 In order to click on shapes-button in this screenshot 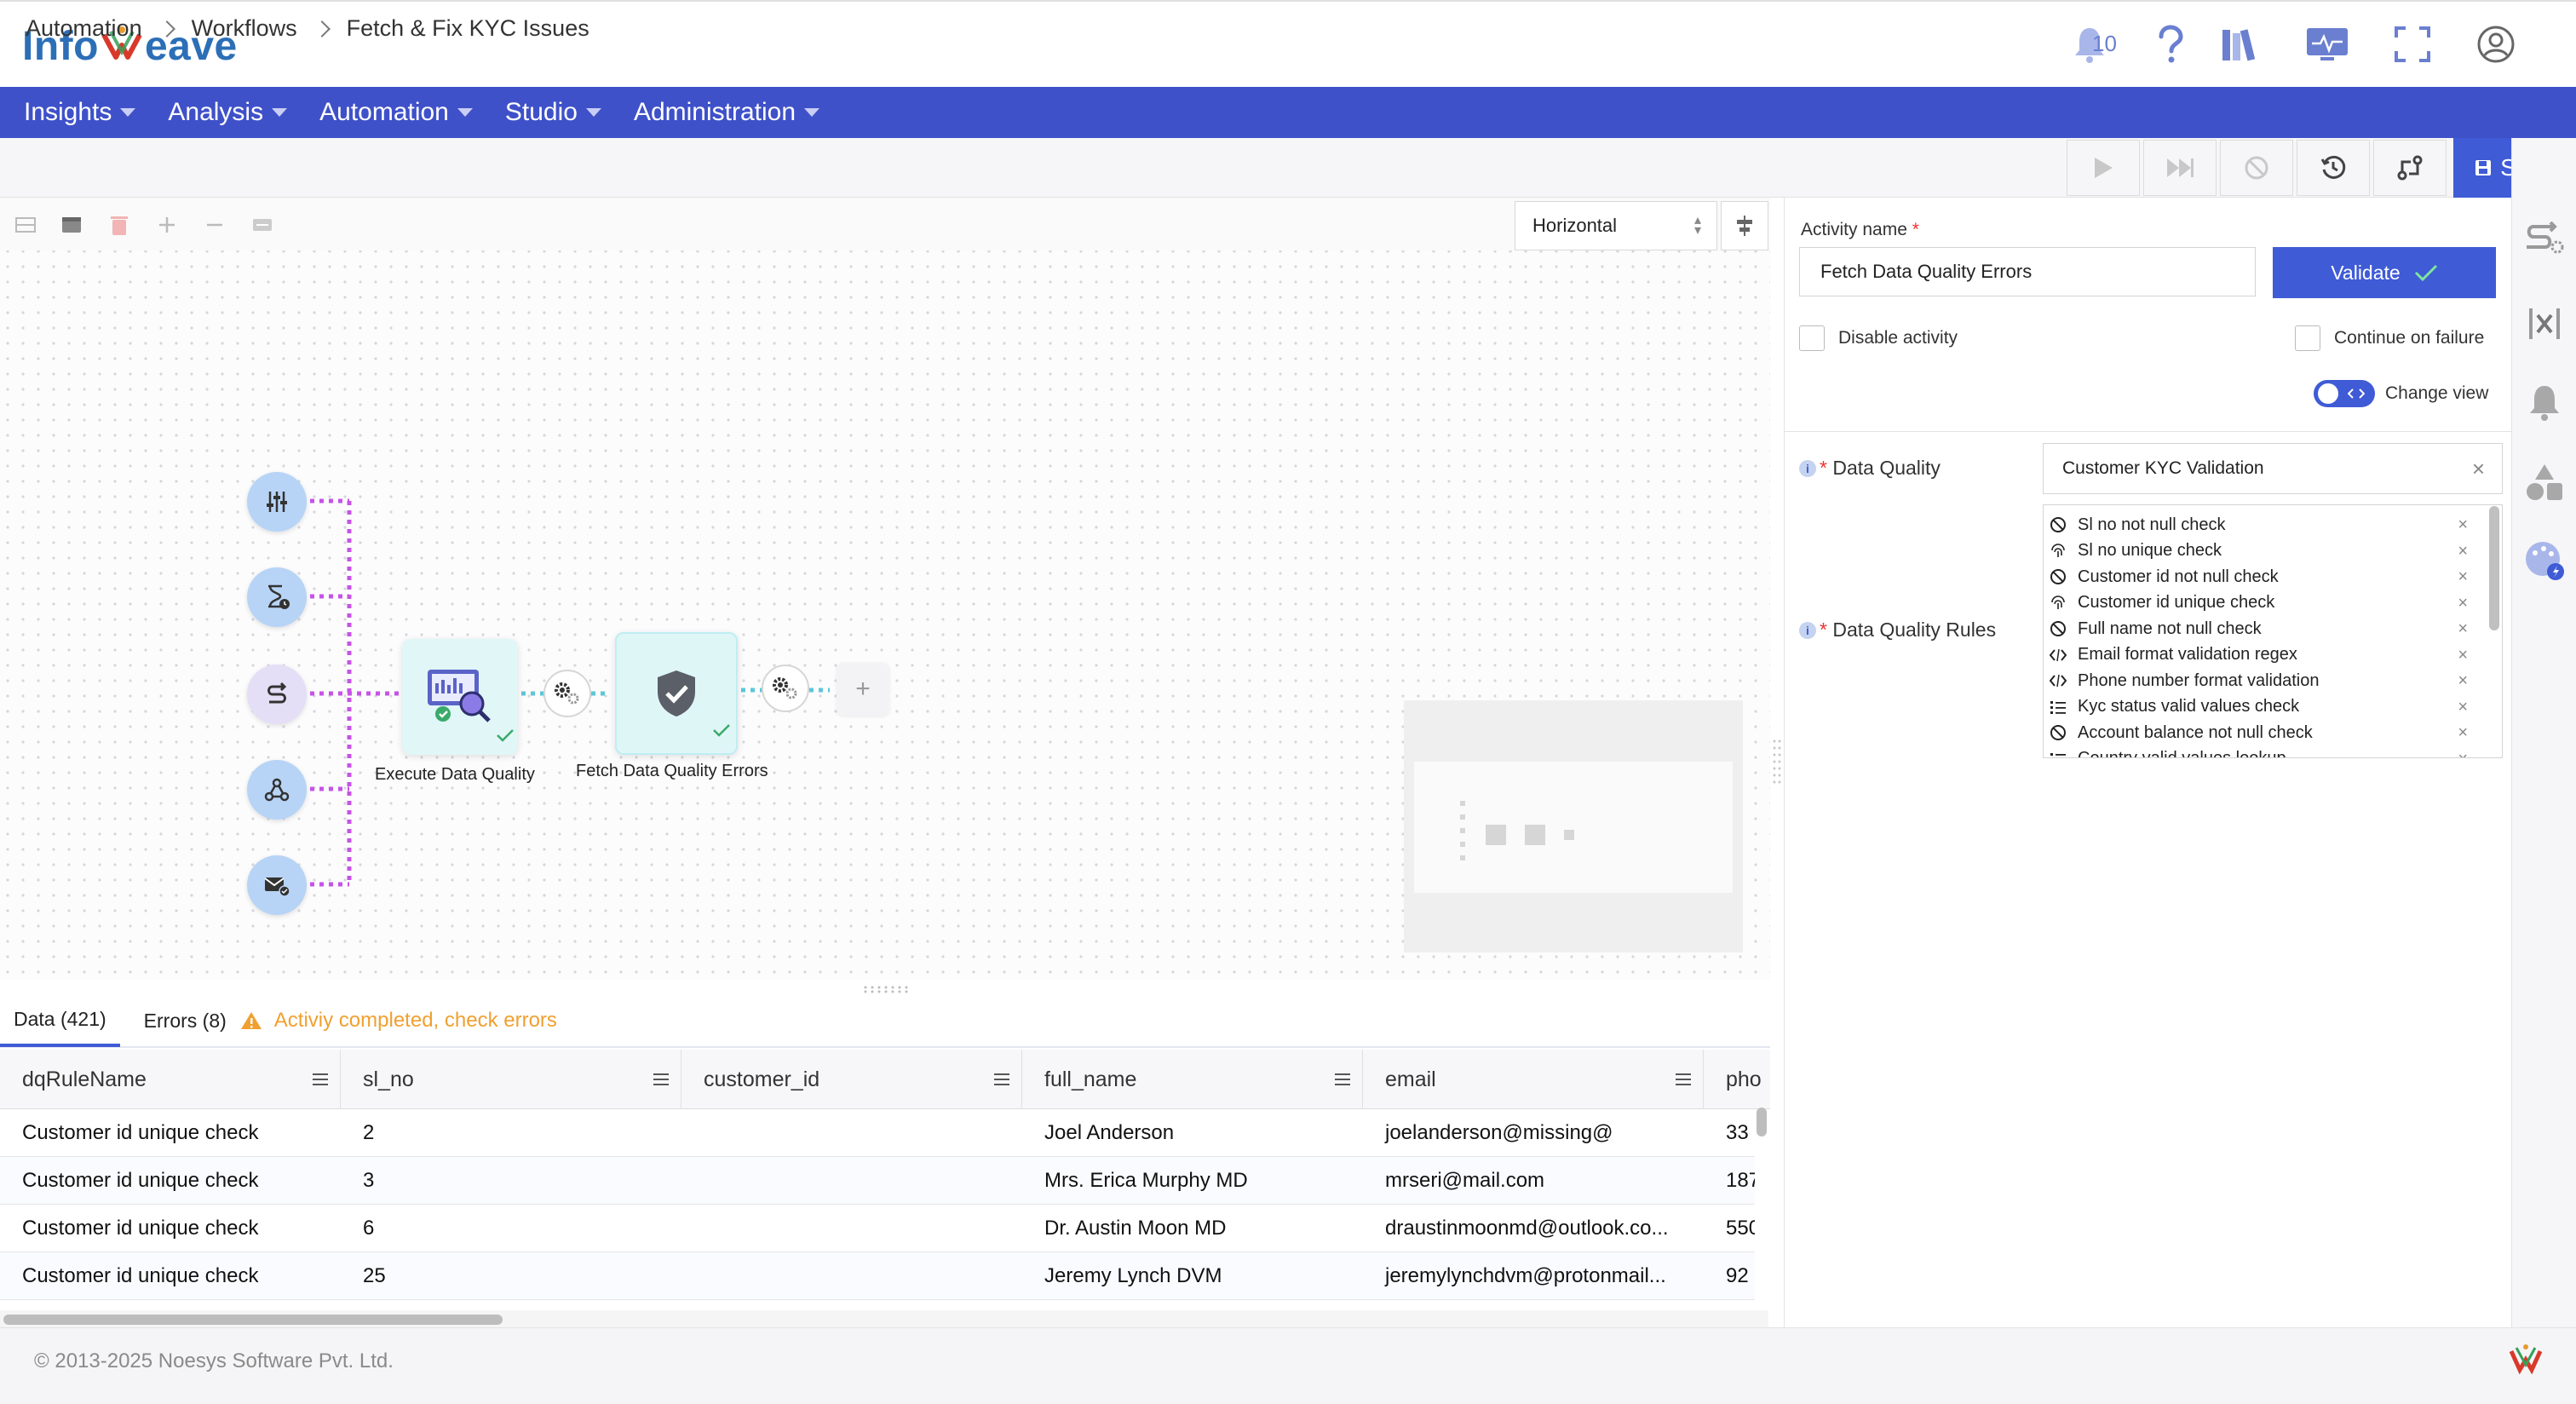, I will do `click(2544, 482)`.